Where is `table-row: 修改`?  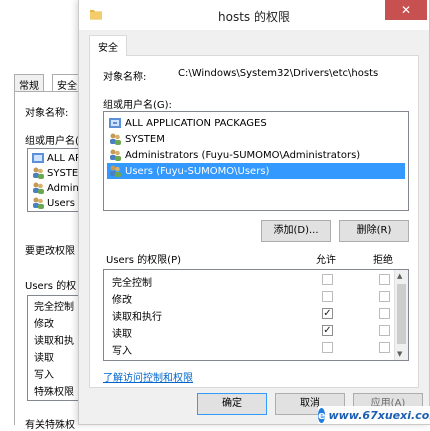
table-row: 修改 is located at coordinates (249, 297).